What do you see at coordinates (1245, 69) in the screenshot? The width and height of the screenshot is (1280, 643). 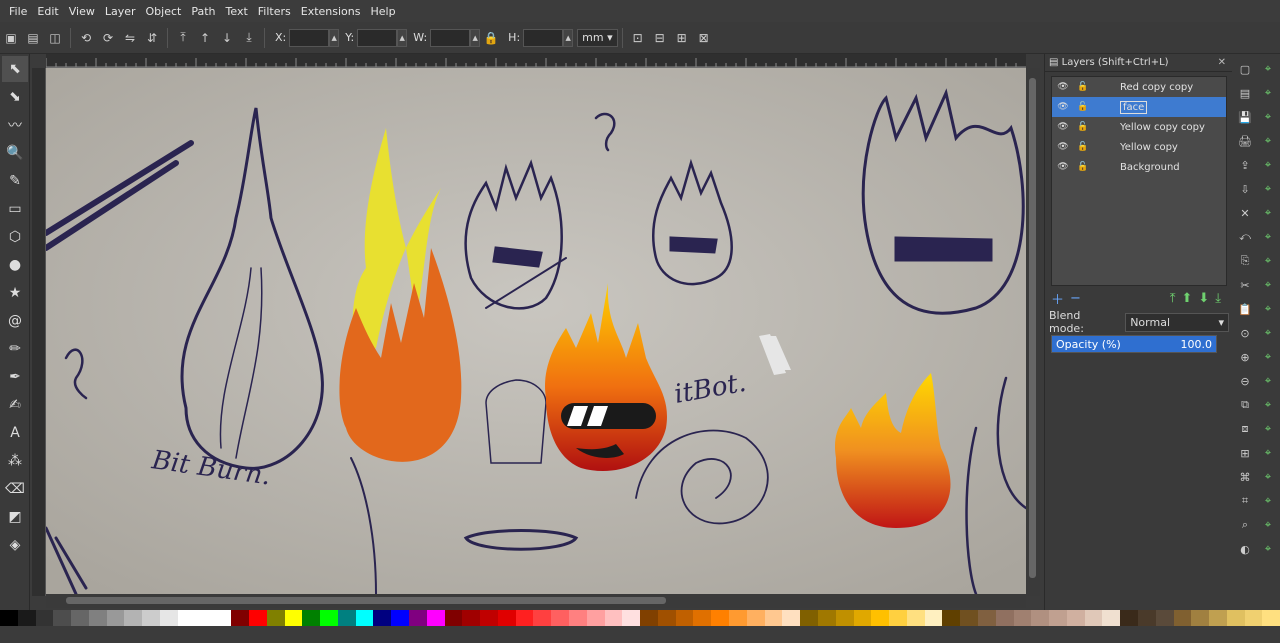 I see `command-icon: ▢` at bounding box center [1245, 69].